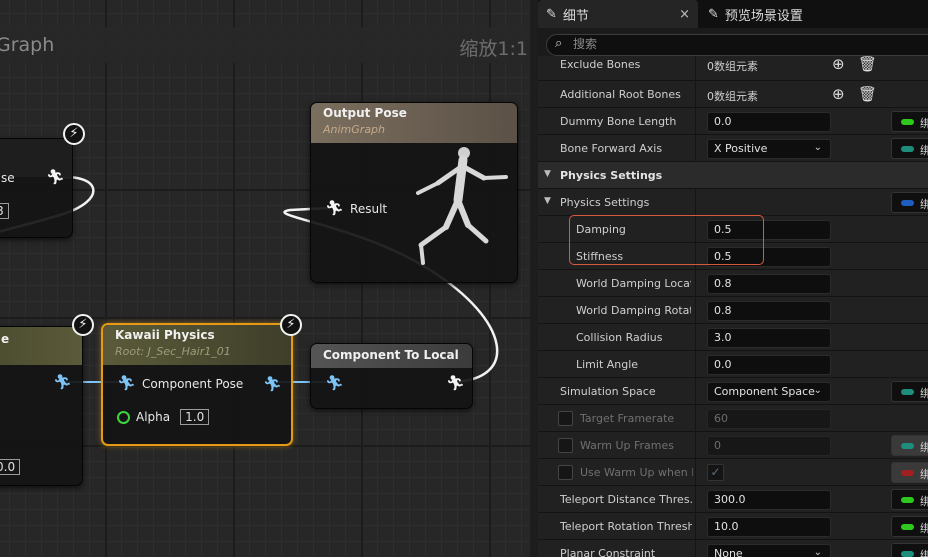 Image resolution: width=928 pixels, height=557 pixels. I want to click on search-bar: ⌕, so click(737, 45).